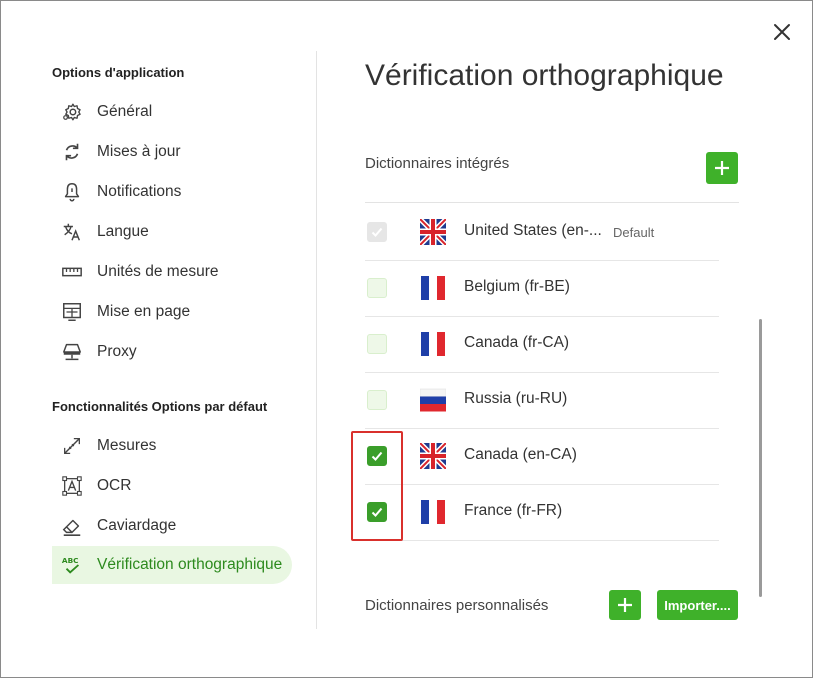 The width and height of the screenshot is (813, 678). Describe the element at coordinates (72, 112) in the screenshot. I see `gear-icon` at that location.